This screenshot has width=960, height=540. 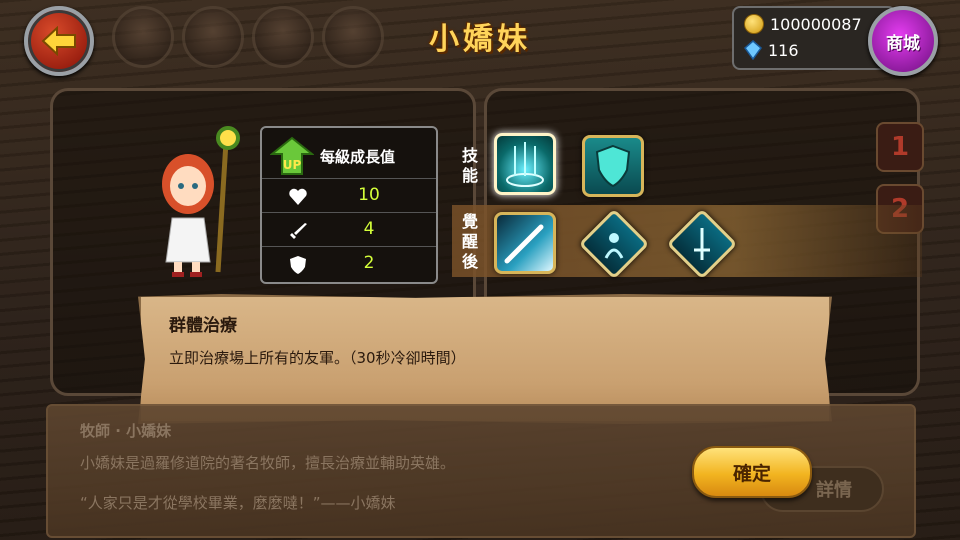 What do you see at coordinates (702, 244) in the screenshot?
I see `holy-sword-icon` at bounding box center [702, 244].